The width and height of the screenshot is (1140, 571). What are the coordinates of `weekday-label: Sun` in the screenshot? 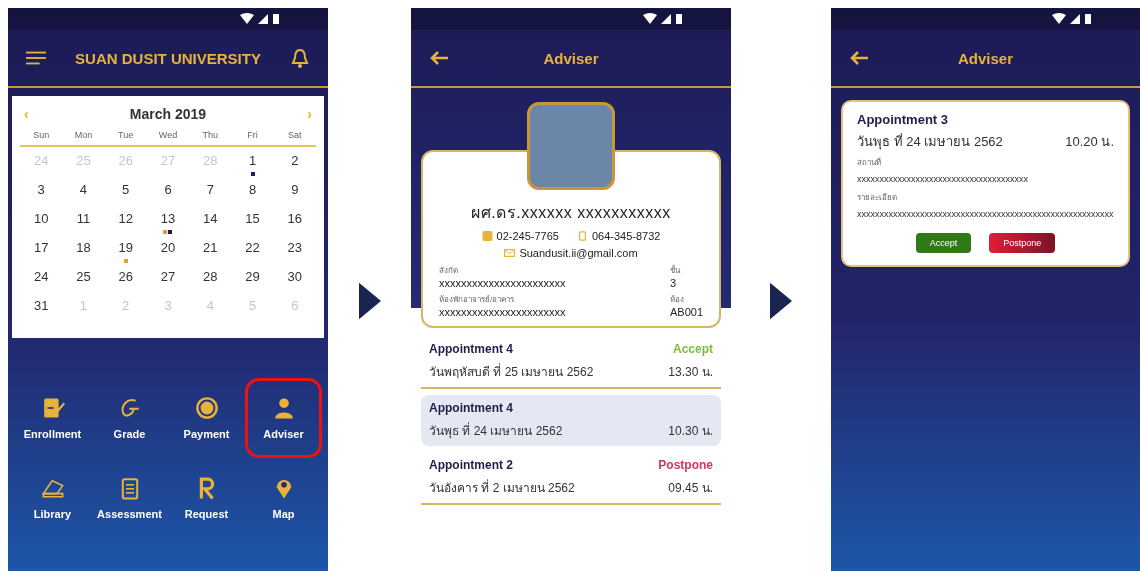 It's located at (41, 135).